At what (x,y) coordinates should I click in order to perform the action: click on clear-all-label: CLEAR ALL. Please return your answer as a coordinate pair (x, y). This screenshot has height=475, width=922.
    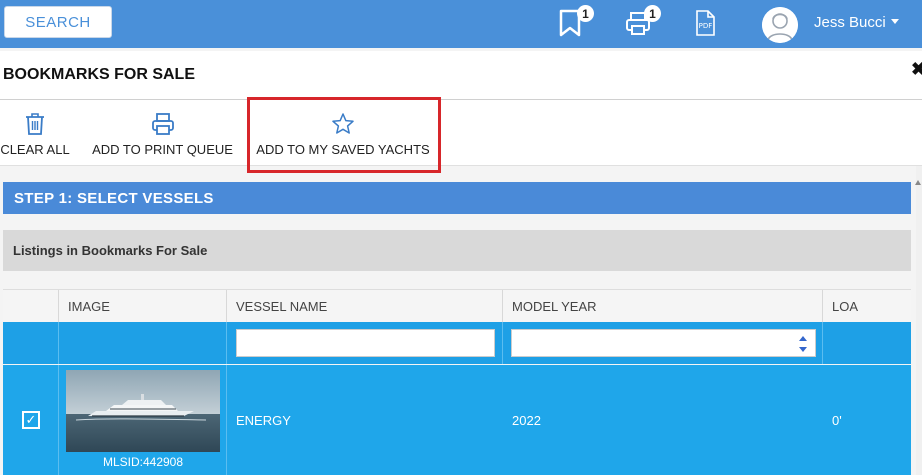
    Looking at the image, I should click on (35, 149).